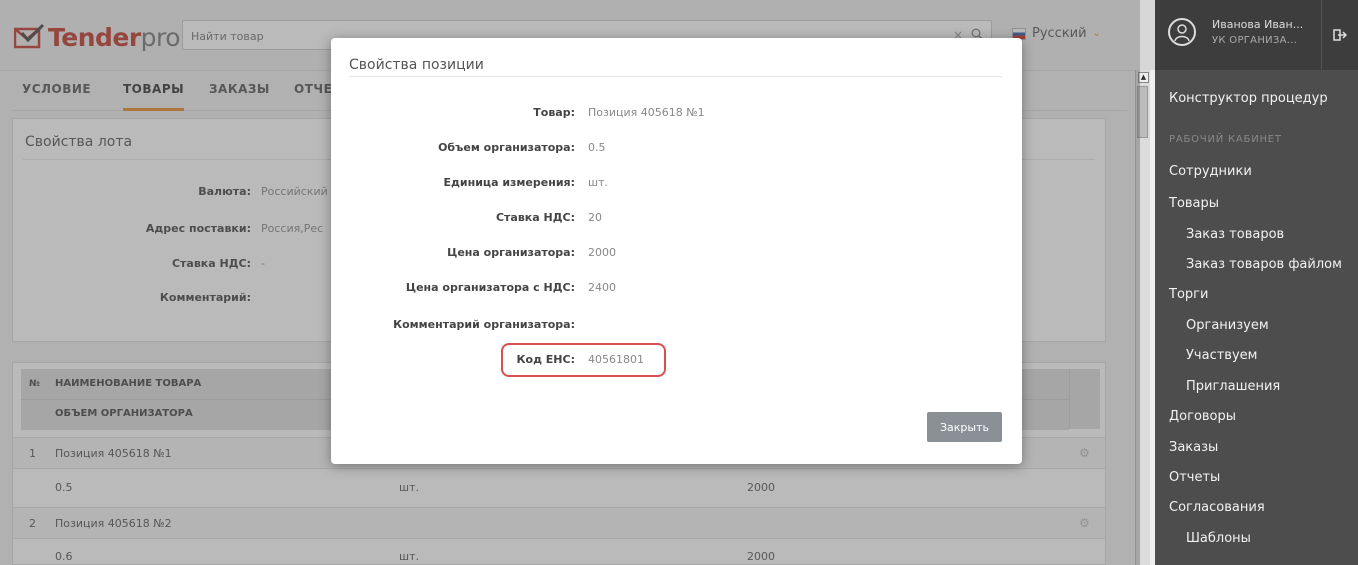 Image resolution: width=1358 pixels, height=565 pixels. I want to click on sidebar-item-approvals: Согласования, so click(1217, 507).